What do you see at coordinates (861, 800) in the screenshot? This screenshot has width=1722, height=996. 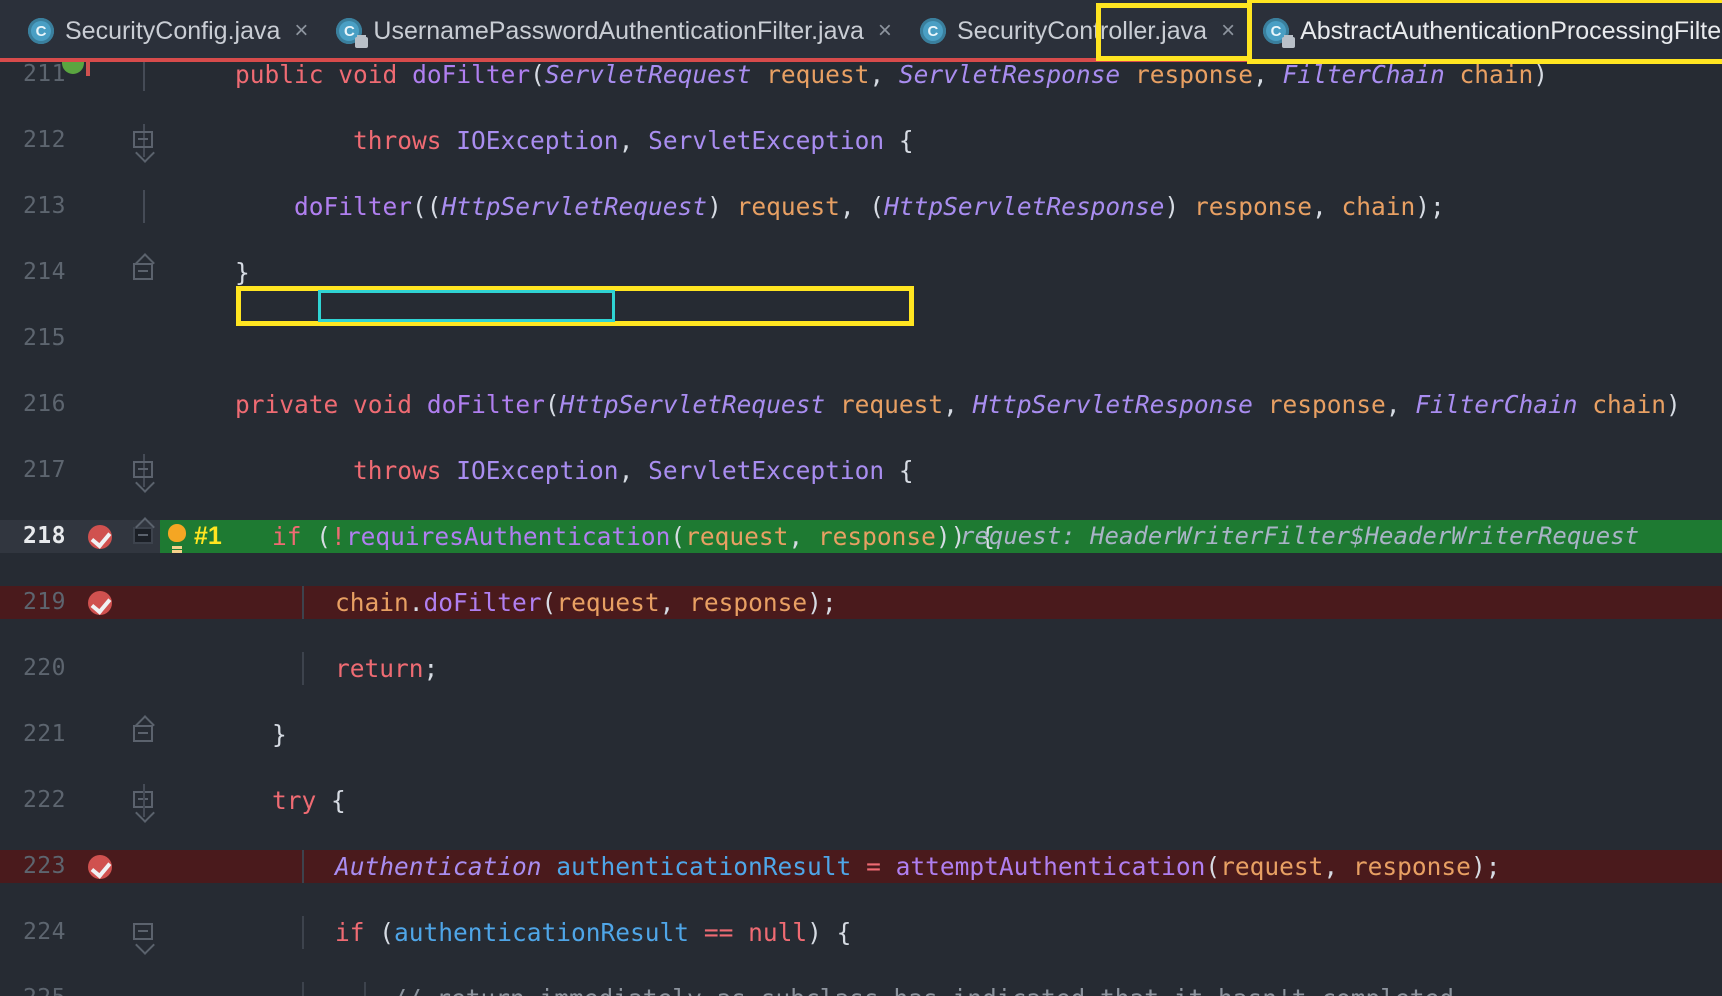 I see `code-line-222: 222 try {` at bounding box center [861, 800].